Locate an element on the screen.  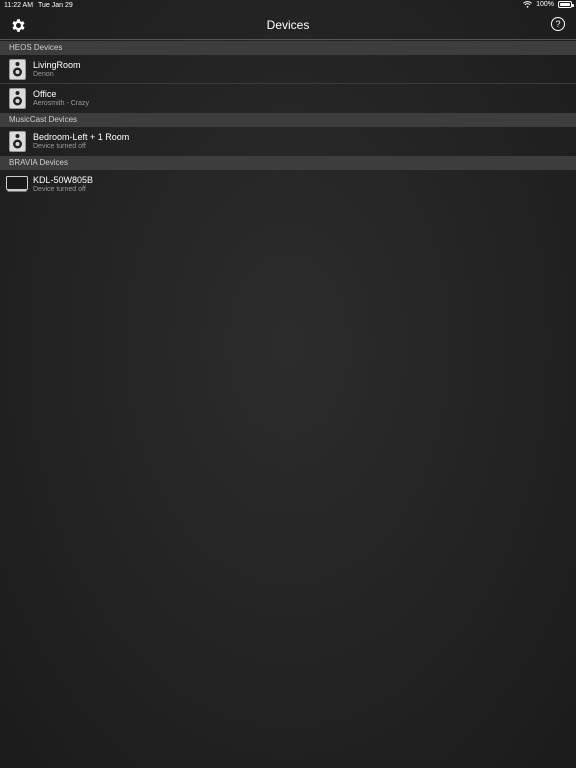
section-header-heos: HEOS Devices is located at coordinates (288, 48).